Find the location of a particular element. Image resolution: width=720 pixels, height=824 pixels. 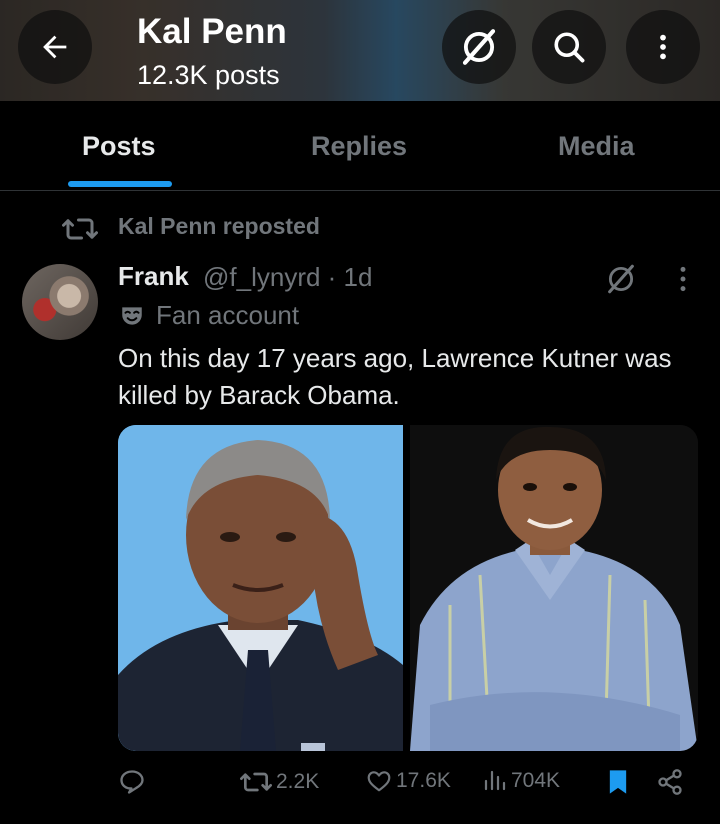

views-count: 704K is located at coordinates (536, 780).